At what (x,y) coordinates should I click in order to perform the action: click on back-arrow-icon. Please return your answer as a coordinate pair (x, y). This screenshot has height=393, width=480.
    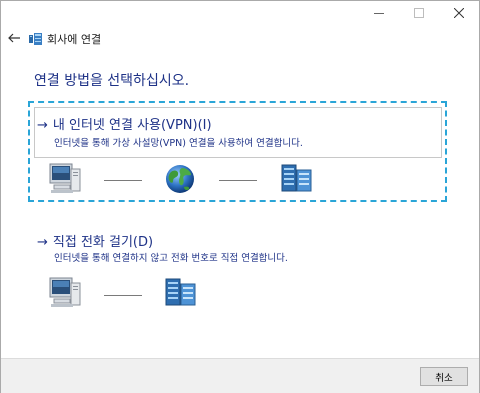
    Looking at the image, I should click on (14, 38).